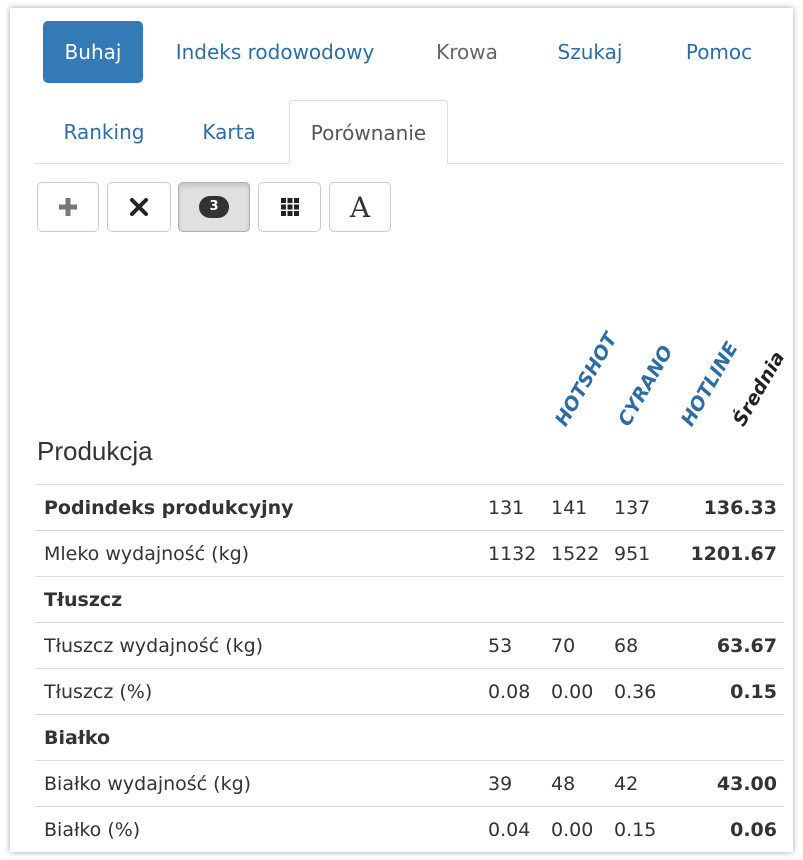 The width and height of the screenshot is (803, 860). What do you see at coordinates (730, 783) in the screenshot?
I see `average-cell: 43.00` at bounding box center [730, 783].